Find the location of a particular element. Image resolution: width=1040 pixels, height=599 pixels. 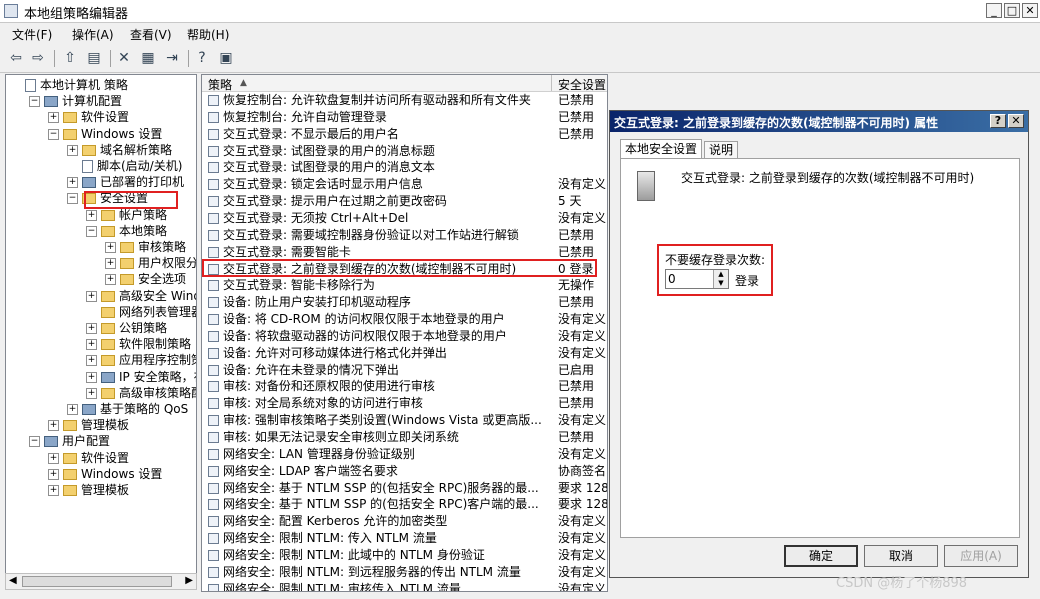

table-row: 设备: 允许对可移动媒体进行格式化并弹出 没有定义 is located at coordinates (404, 353).